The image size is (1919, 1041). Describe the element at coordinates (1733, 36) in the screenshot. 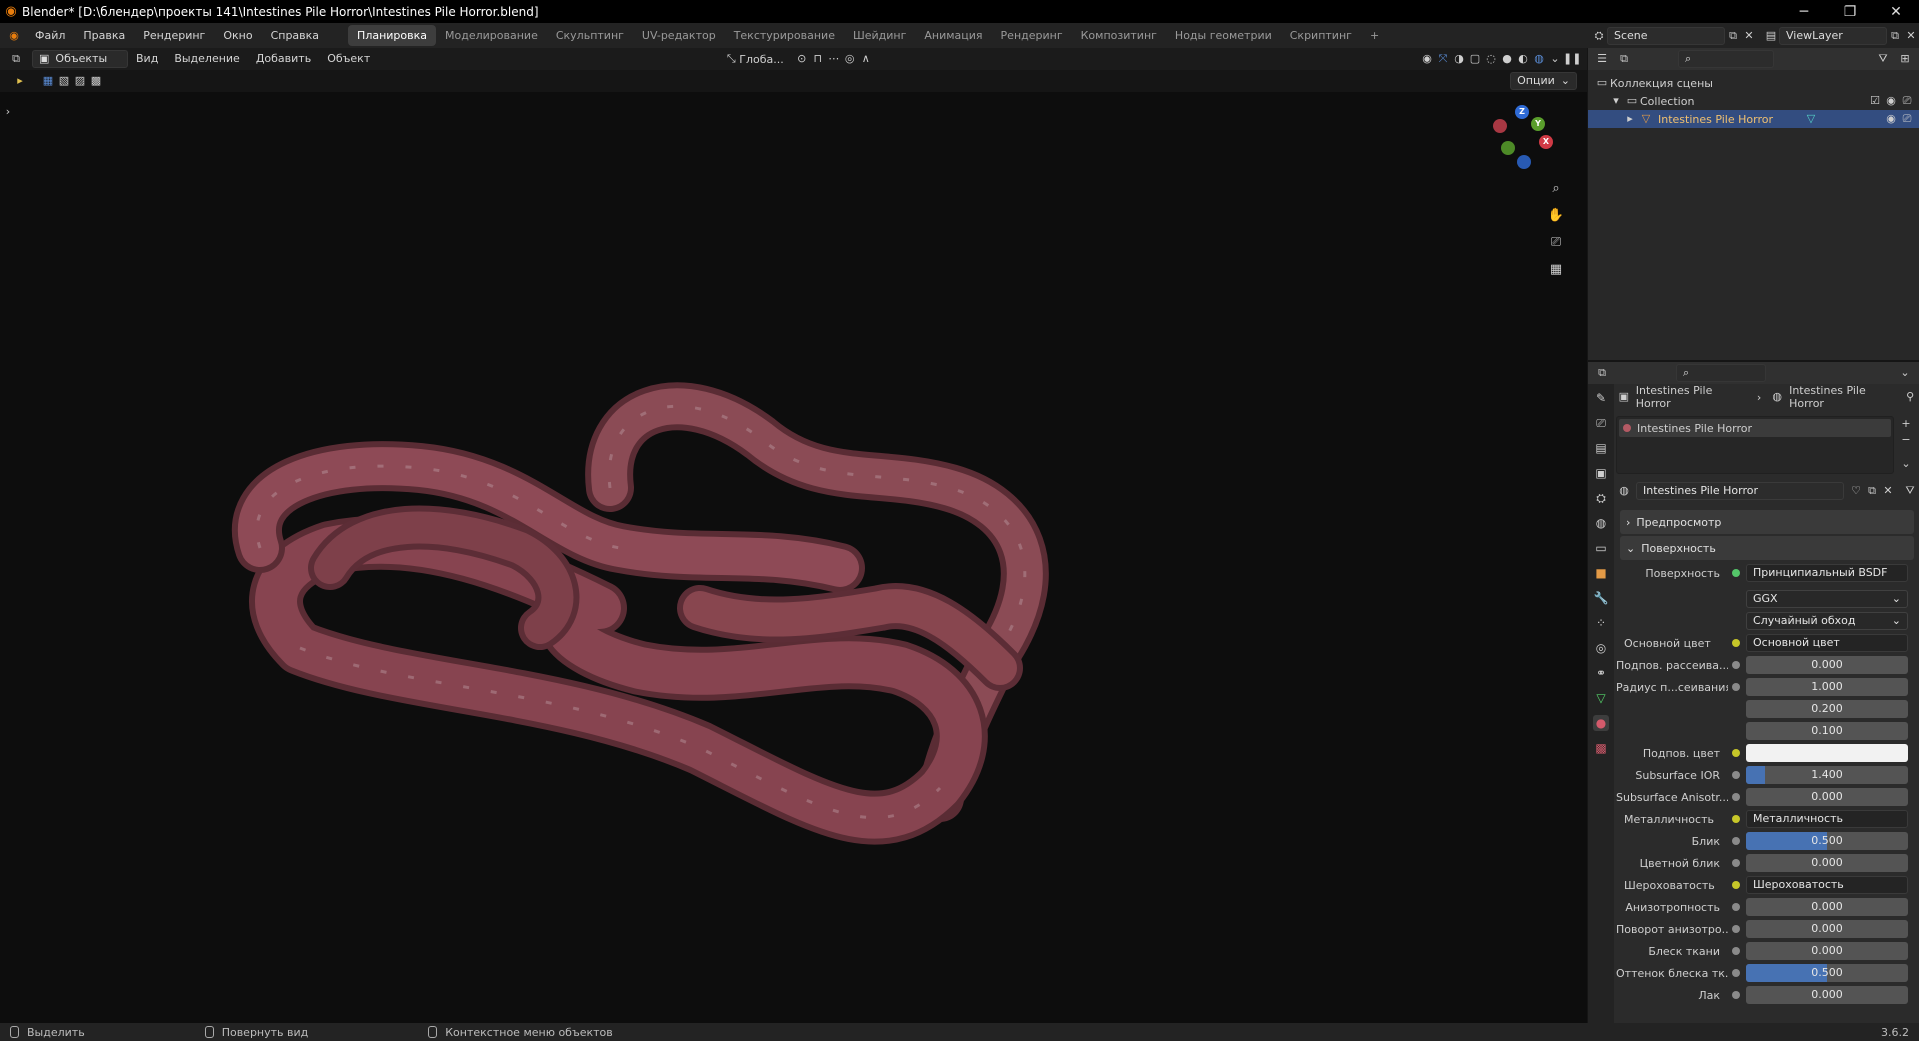

I see `new-scene-icon: ⧉` at that location.